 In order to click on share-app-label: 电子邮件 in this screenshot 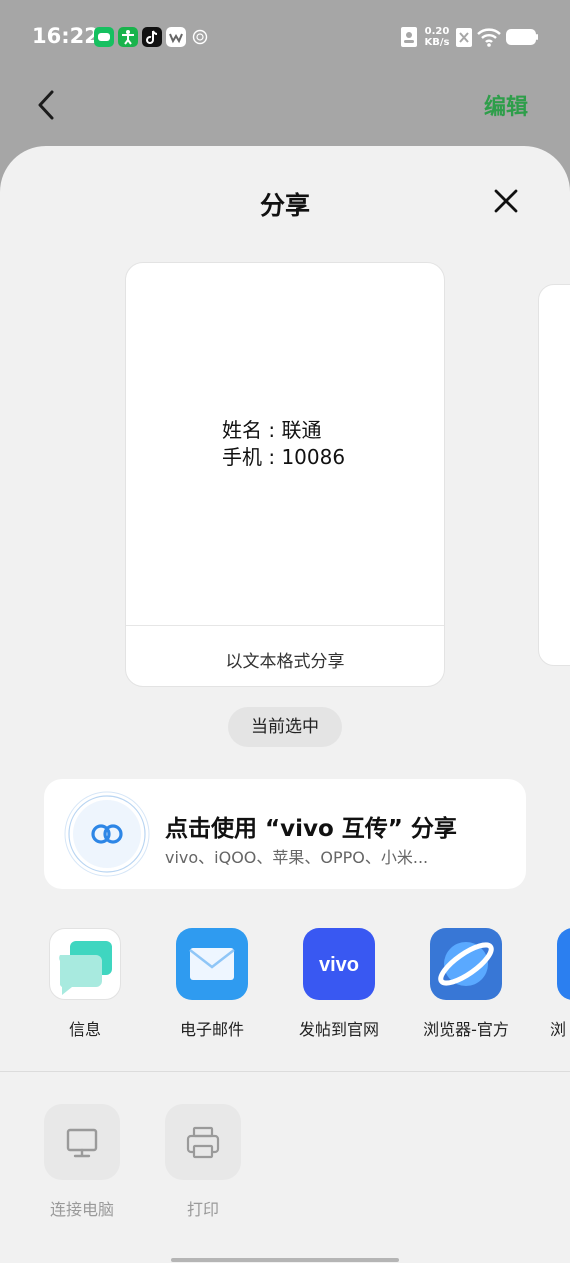, I will do `click(211, 1029)`.